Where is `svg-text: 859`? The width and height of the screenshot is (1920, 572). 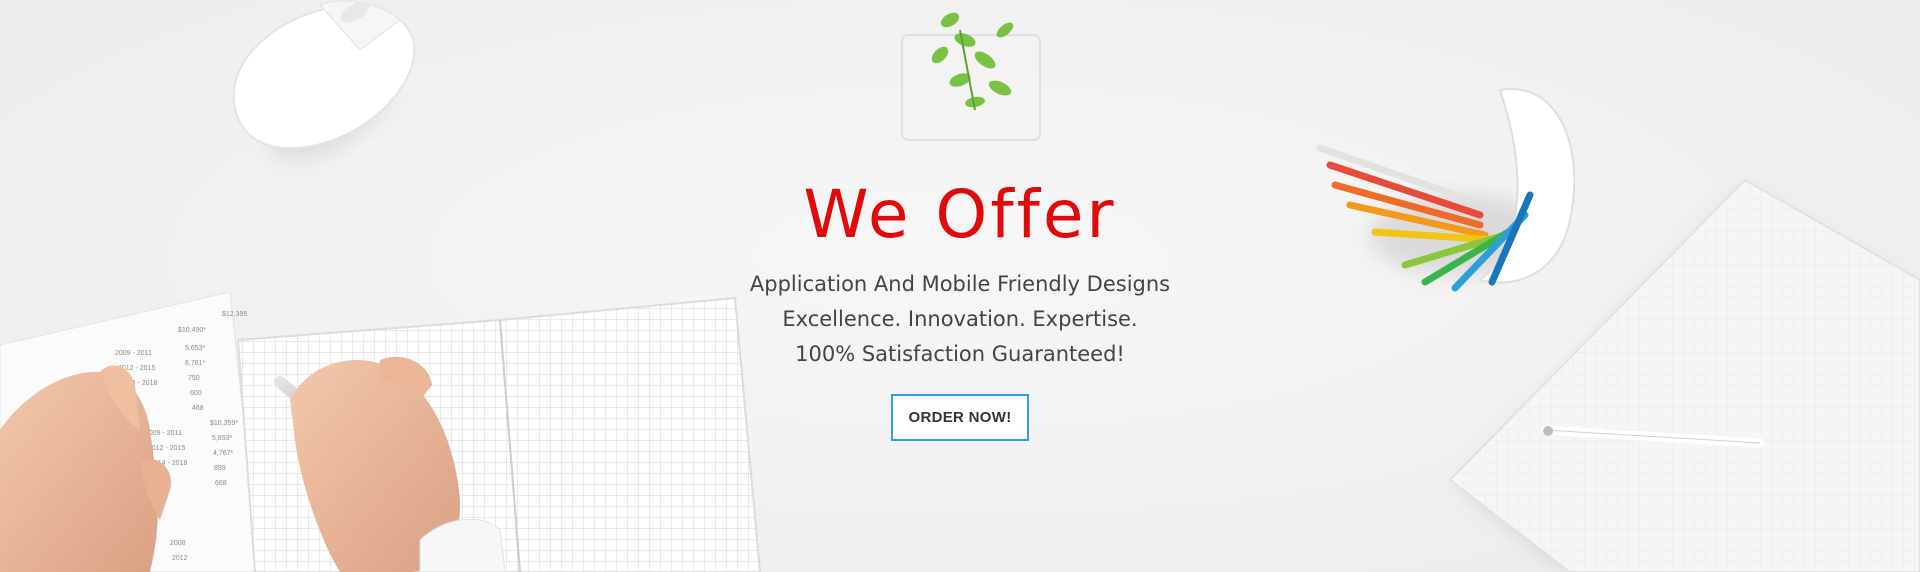 svg-text: 859 is located at coordinates (220, 468).